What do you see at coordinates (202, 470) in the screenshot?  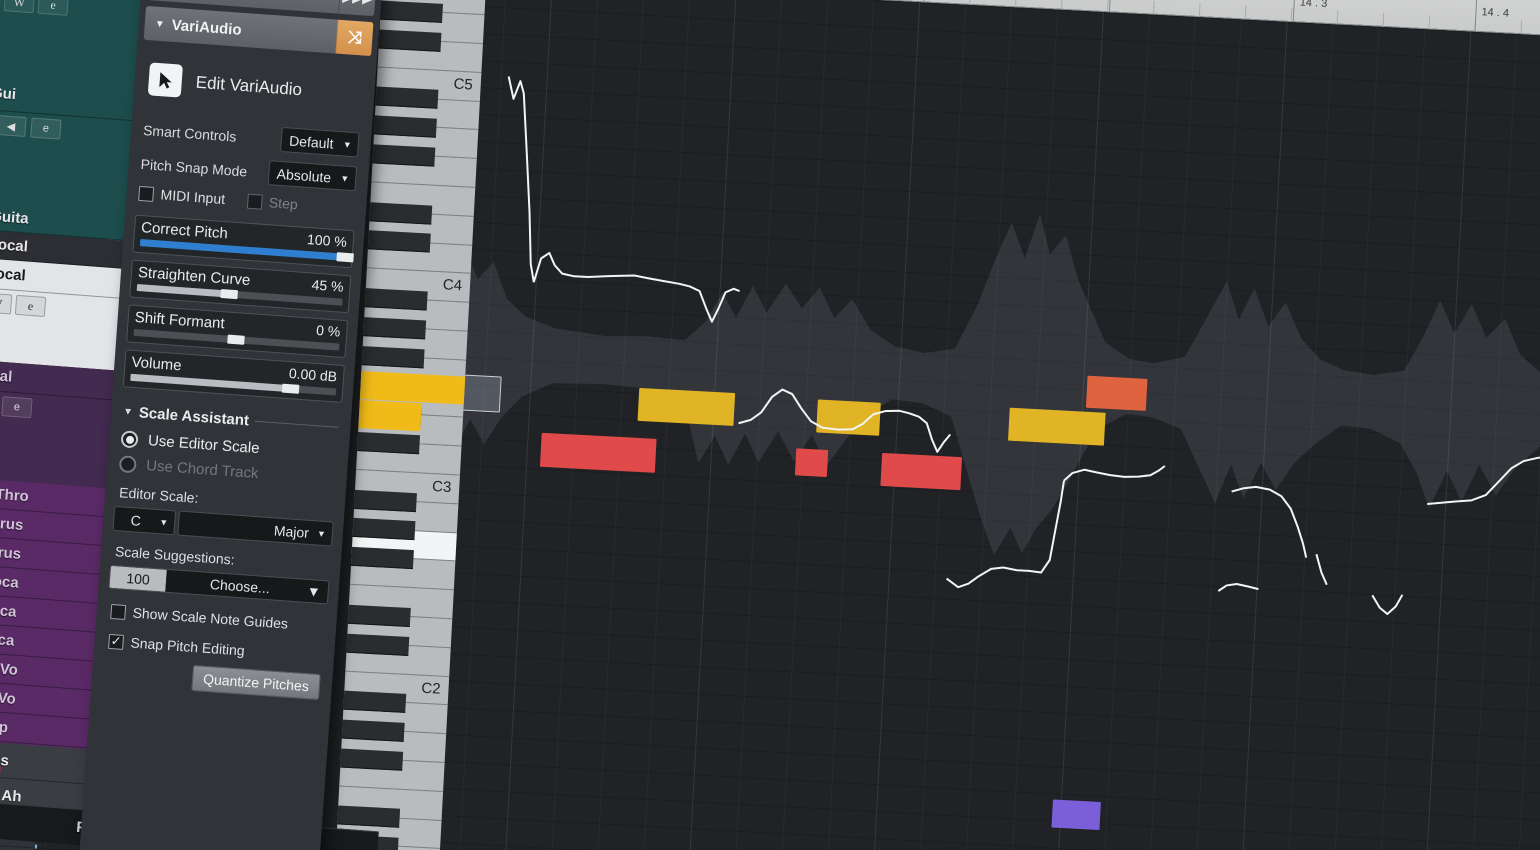 I see `use-chord-track-label: Use Chord Track` at bounding box center [202, 470].